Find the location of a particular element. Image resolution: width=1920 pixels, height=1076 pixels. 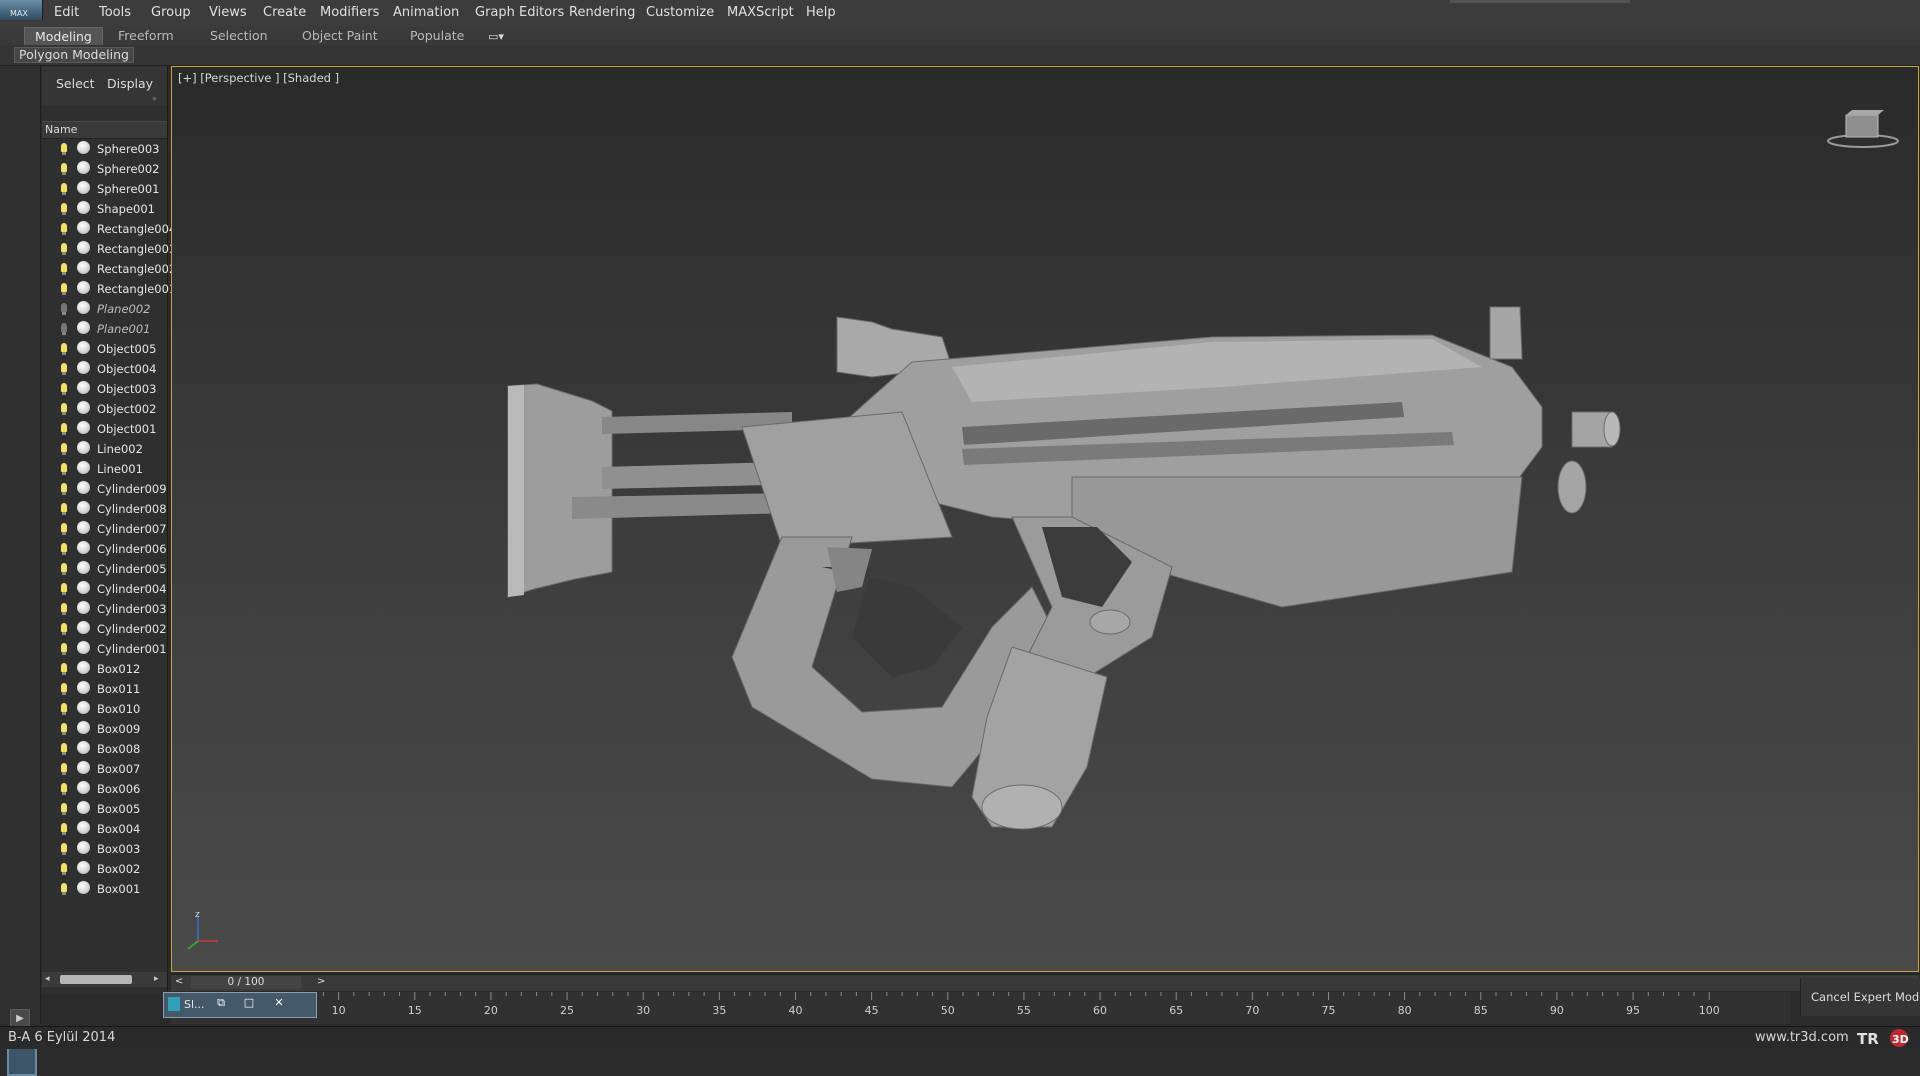

close-icon: ✕ is located at coordinates (279, 1003).